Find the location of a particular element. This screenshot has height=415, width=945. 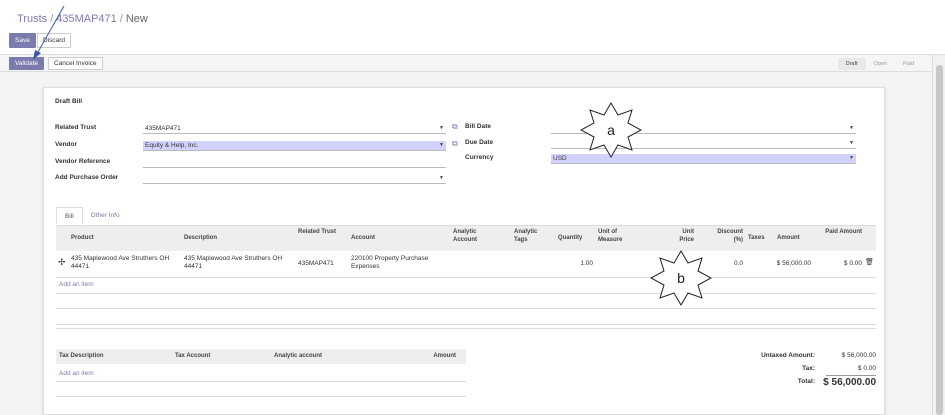

drag-handle-icon: ✢ is located at coordinates (62, 262).